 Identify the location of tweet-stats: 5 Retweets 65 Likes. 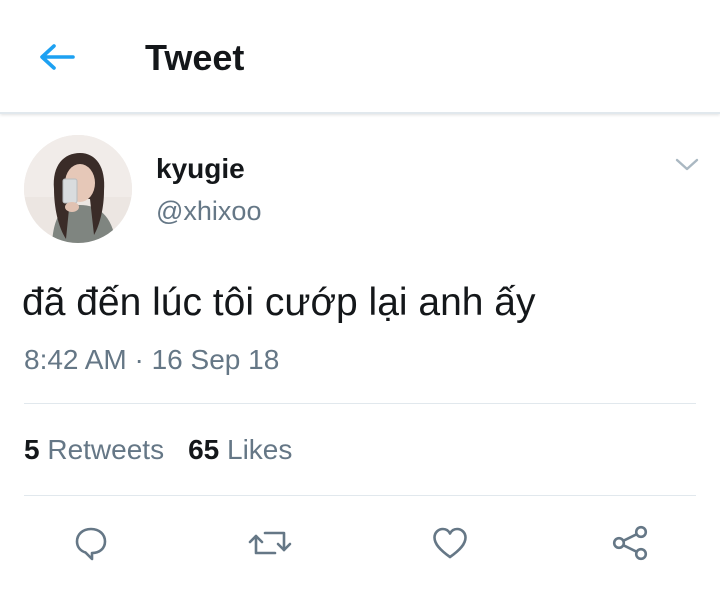
(158, 450).